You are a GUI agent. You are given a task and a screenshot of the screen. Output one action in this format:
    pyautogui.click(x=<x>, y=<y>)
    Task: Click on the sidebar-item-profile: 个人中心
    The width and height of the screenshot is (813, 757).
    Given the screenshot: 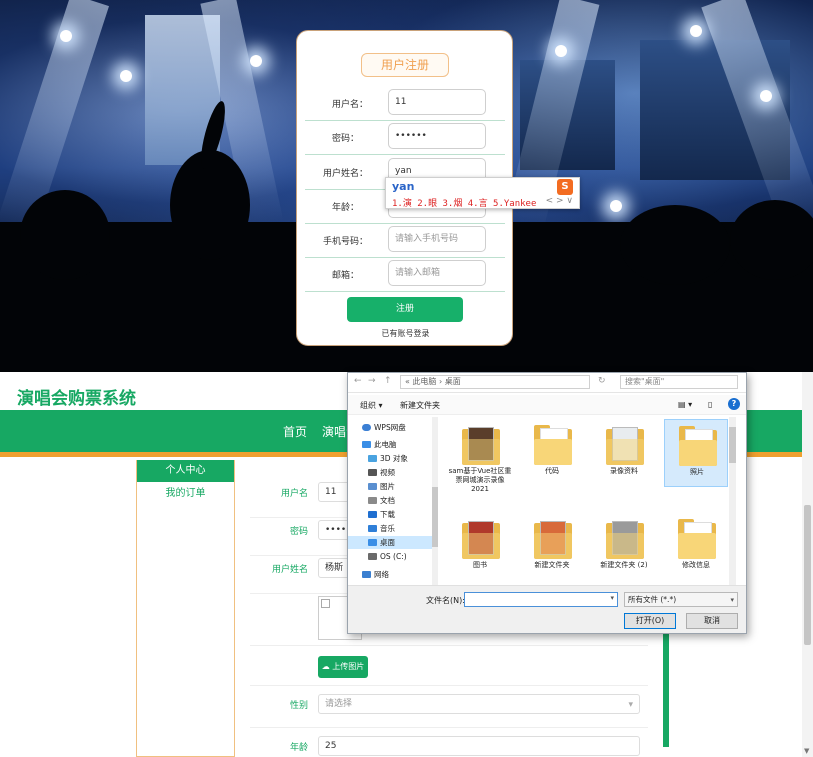 What is the action you would take?
    pyautogui.click(x=185, y=471)
    